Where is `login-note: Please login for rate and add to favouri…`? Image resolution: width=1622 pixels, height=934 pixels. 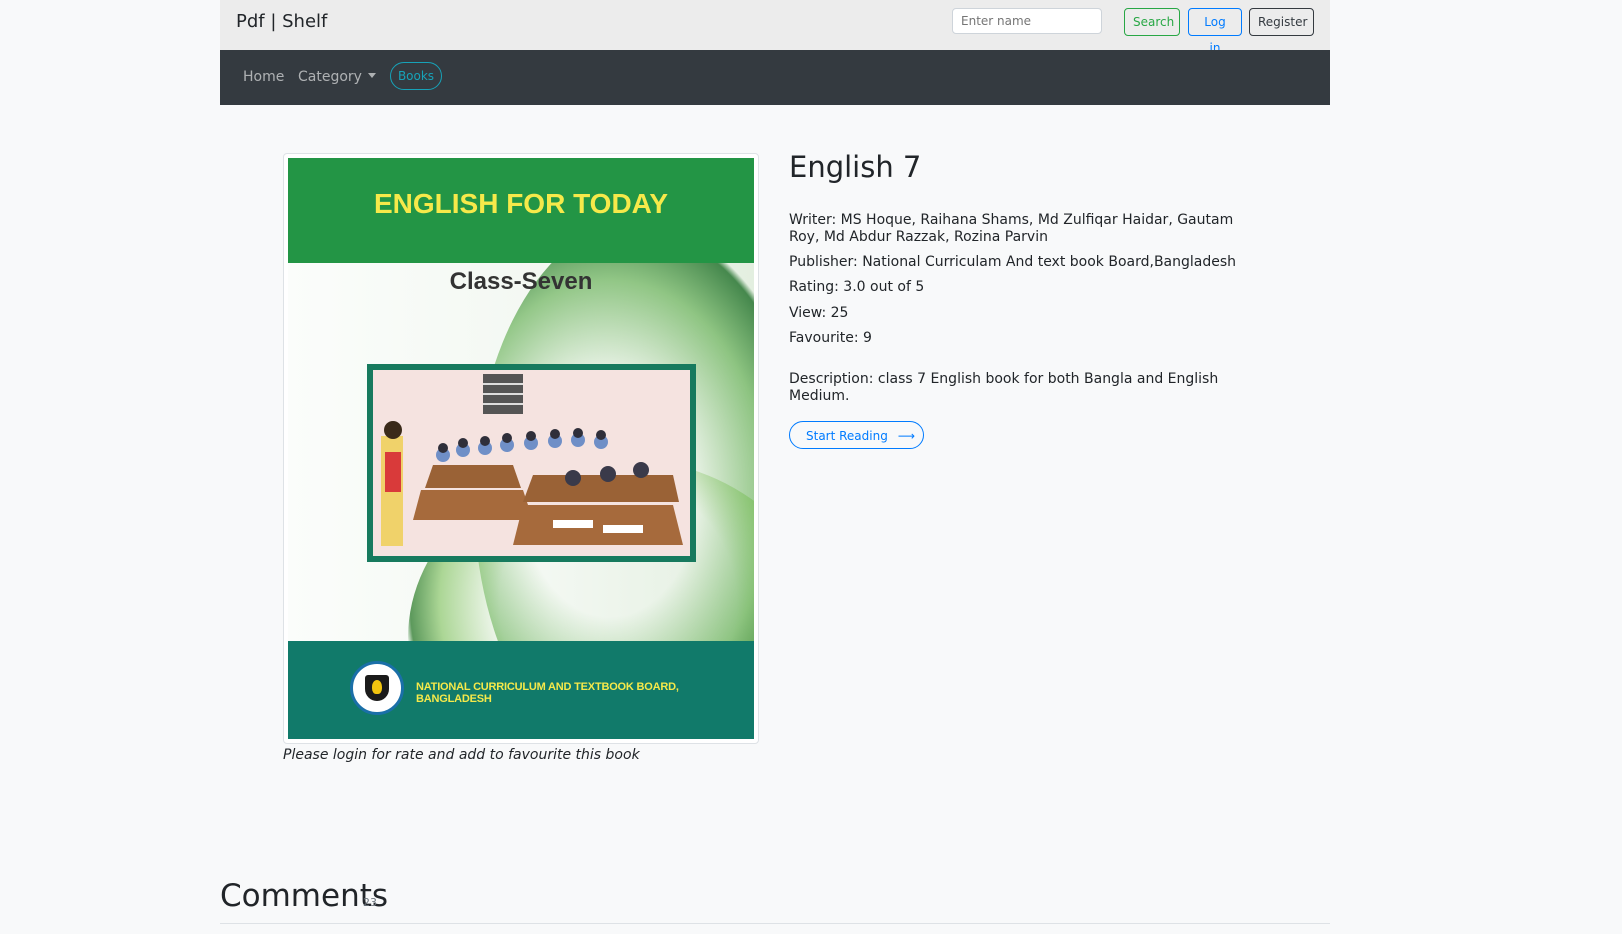 login-note: Please login for rate and add to favouri… is located at coordinates (461, 755).